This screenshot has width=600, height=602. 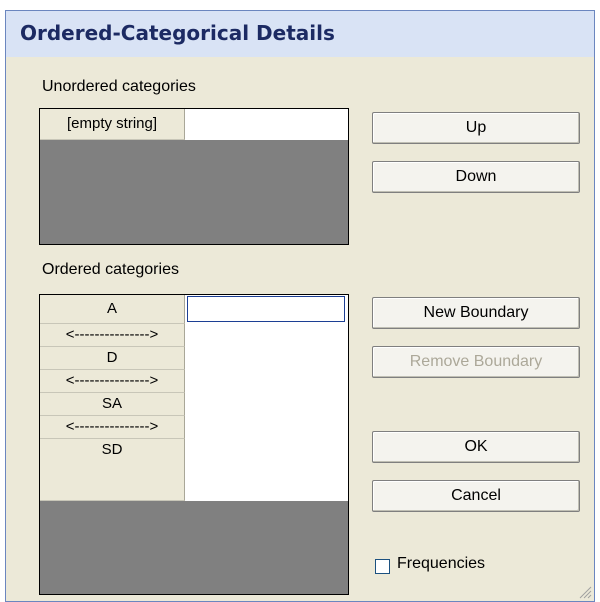 I want to click on ordered-row-header: D, so click(x=112, y=358).